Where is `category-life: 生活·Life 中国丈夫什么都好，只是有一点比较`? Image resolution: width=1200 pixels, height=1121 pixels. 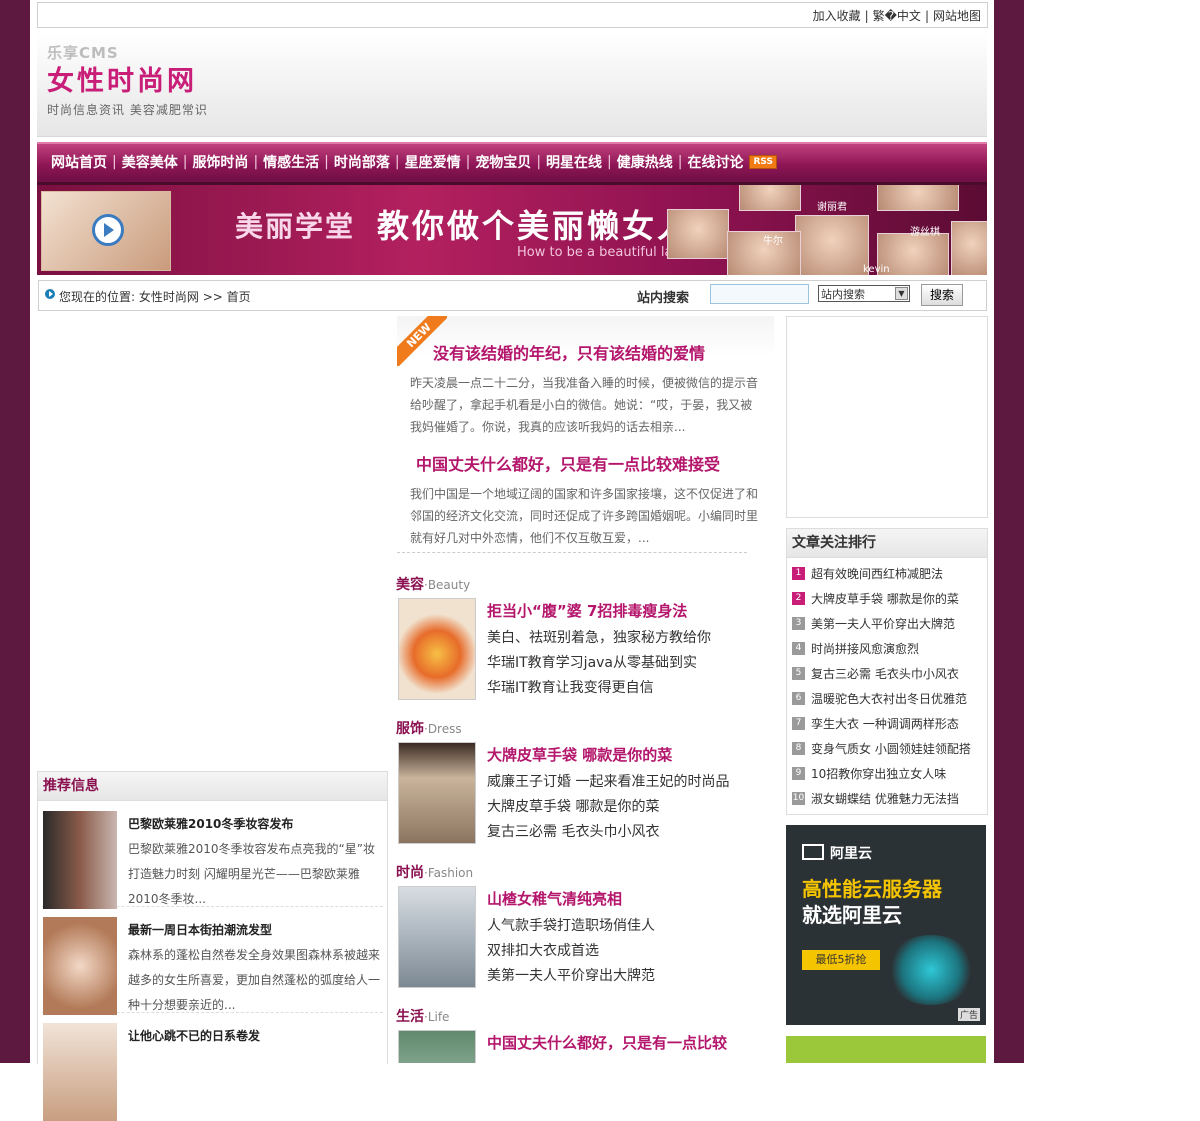
category-life: 生活·Life 中国丈夫什么都好，只是有一点比较 is located at coordinates (586, 1034).